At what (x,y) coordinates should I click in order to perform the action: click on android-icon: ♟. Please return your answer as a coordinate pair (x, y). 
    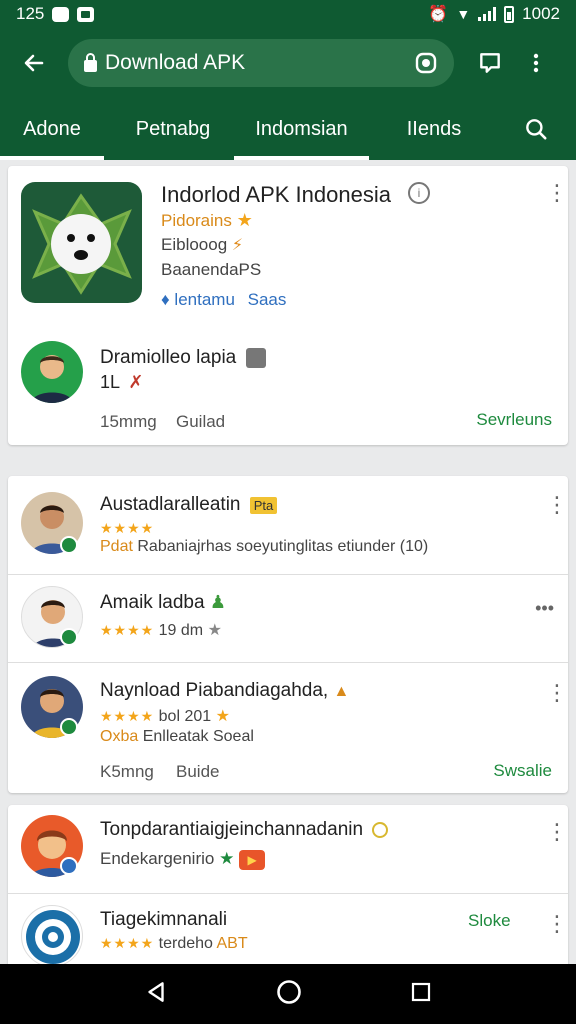
    Looking at the image, I should click on (217, 602).